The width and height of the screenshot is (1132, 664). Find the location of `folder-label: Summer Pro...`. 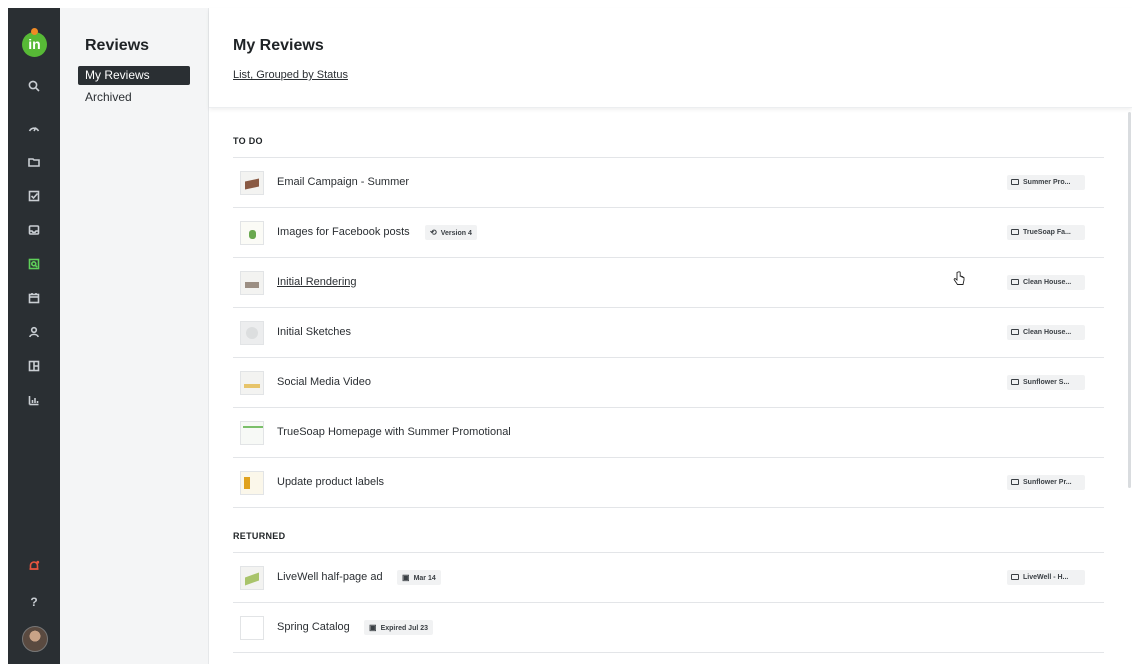

folder-label: Summer Pro... is located at coordinates (1047, 182).